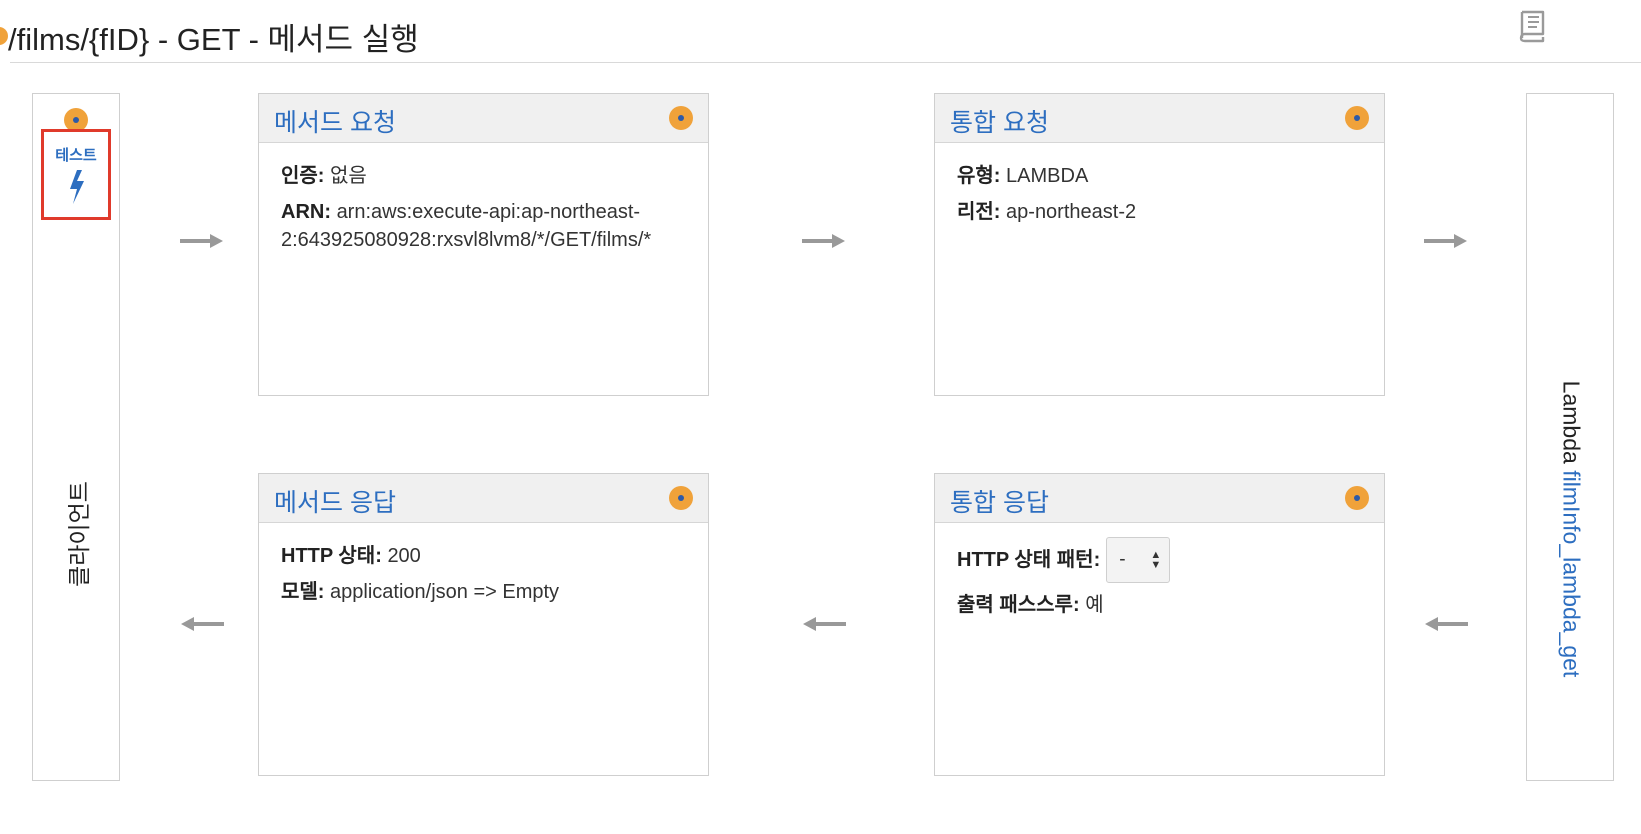 The width and height of the screenshot is (1641, 834). Describe the element at coordinates (1018, 605) in the screenshot. I see `passthrough-key: 출력 패스스루:` at that location.